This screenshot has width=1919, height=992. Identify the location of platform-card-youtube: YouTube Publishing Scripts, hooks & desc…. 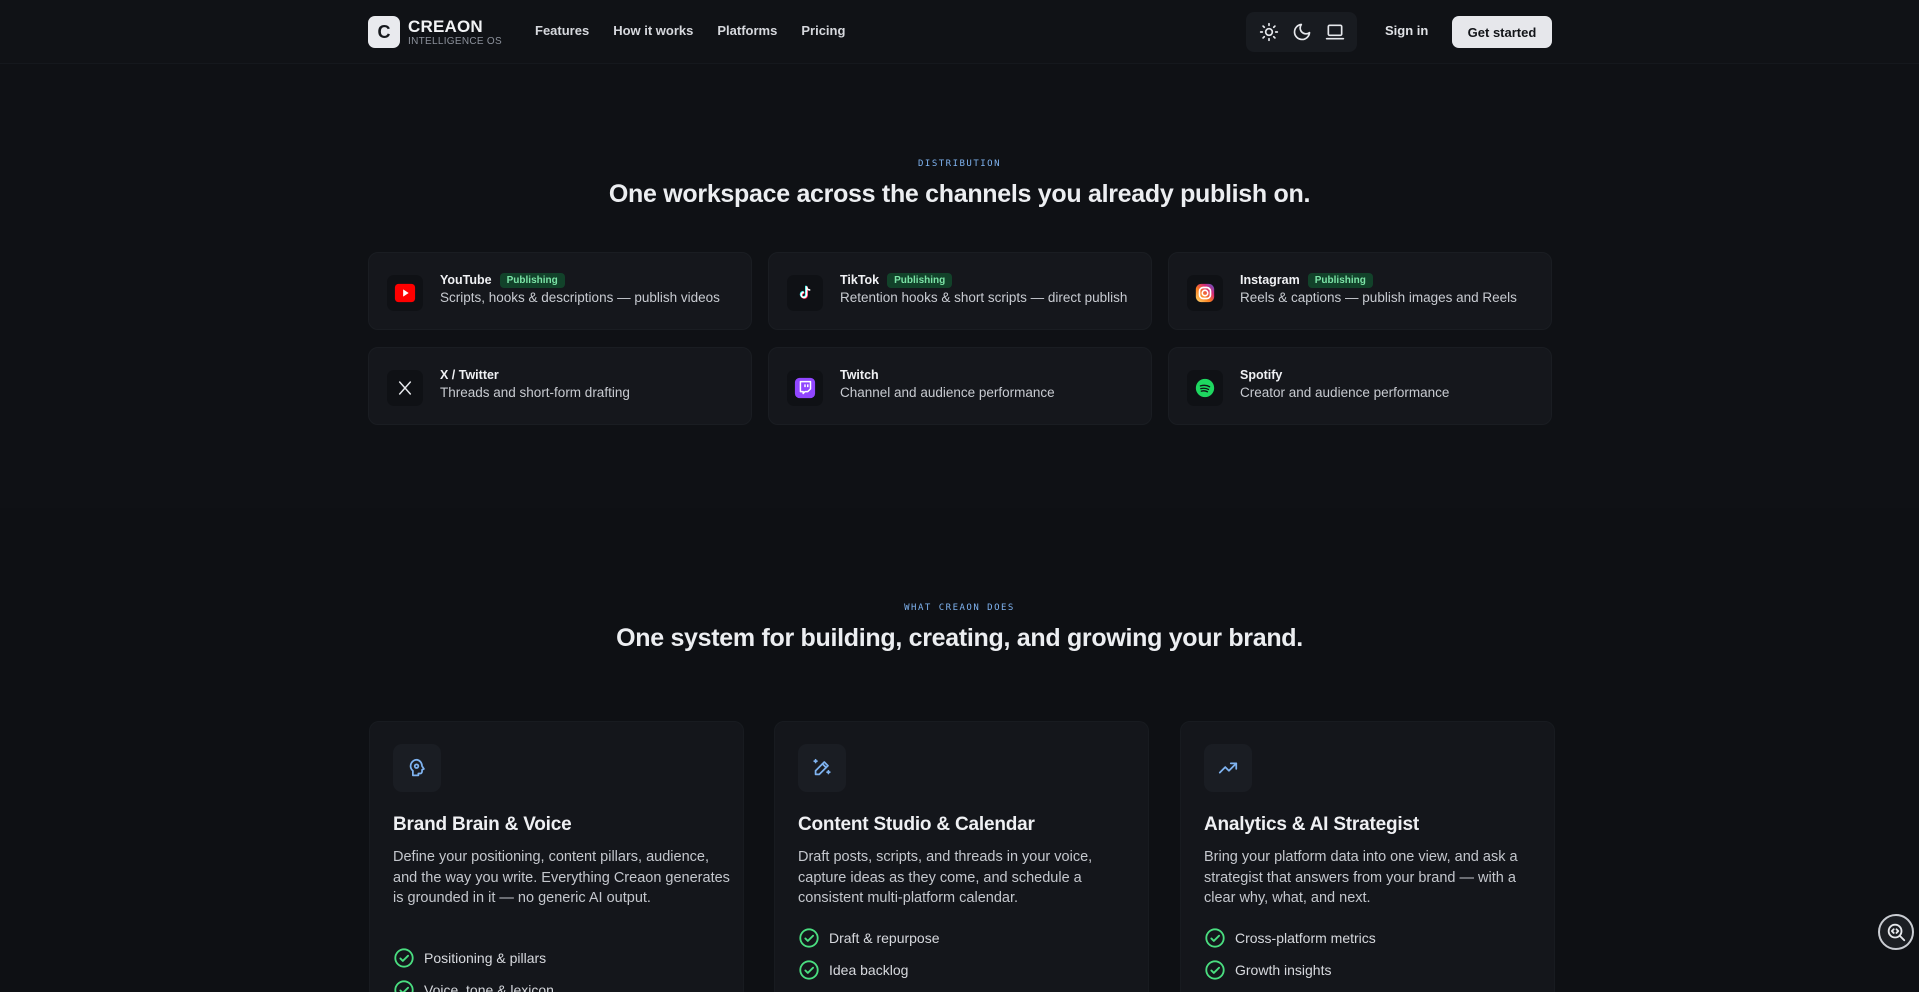
(560, 291).